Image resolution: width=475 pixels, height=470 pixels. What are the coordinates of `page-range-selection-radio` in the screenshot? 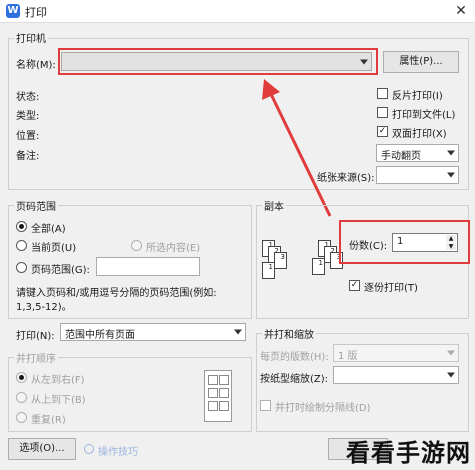 It's located at (136, 245).